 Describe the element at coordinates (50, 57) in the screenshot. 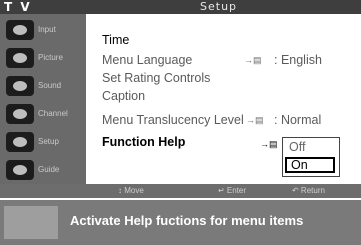

I see `sidebar-item-label: Picture` at that location.